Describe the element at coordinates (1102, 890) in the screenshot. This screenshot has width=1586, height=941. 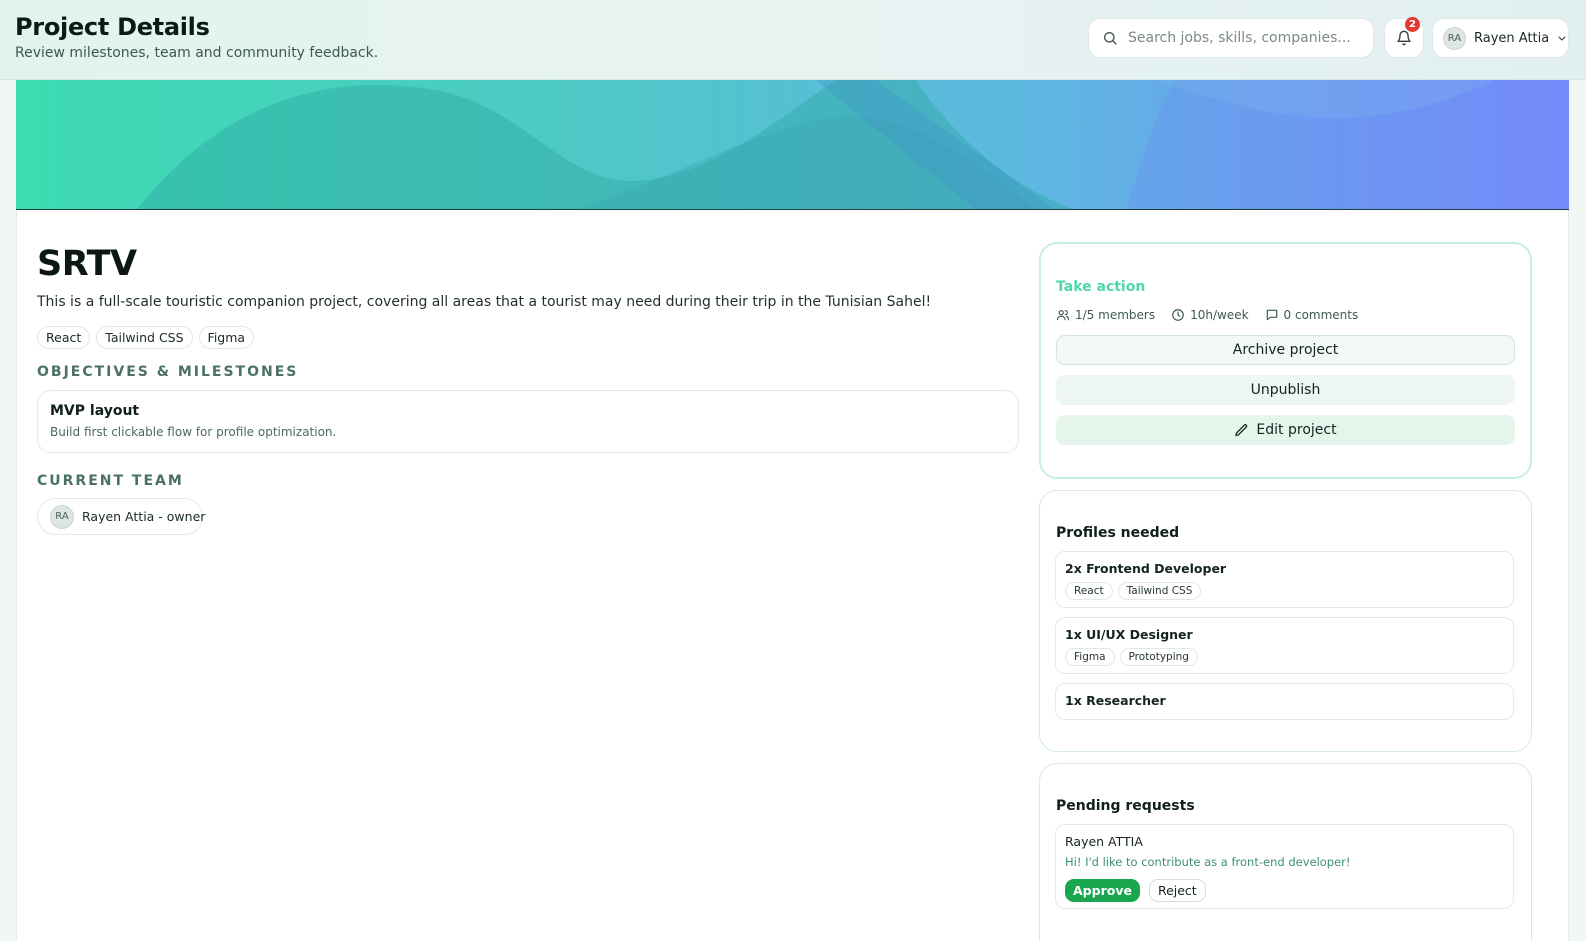
I see `approve-button: Approve` at that location.